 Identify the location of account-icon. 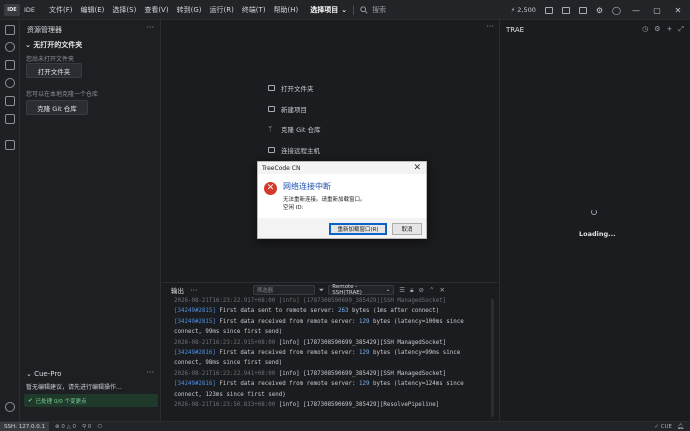
(10, 407).